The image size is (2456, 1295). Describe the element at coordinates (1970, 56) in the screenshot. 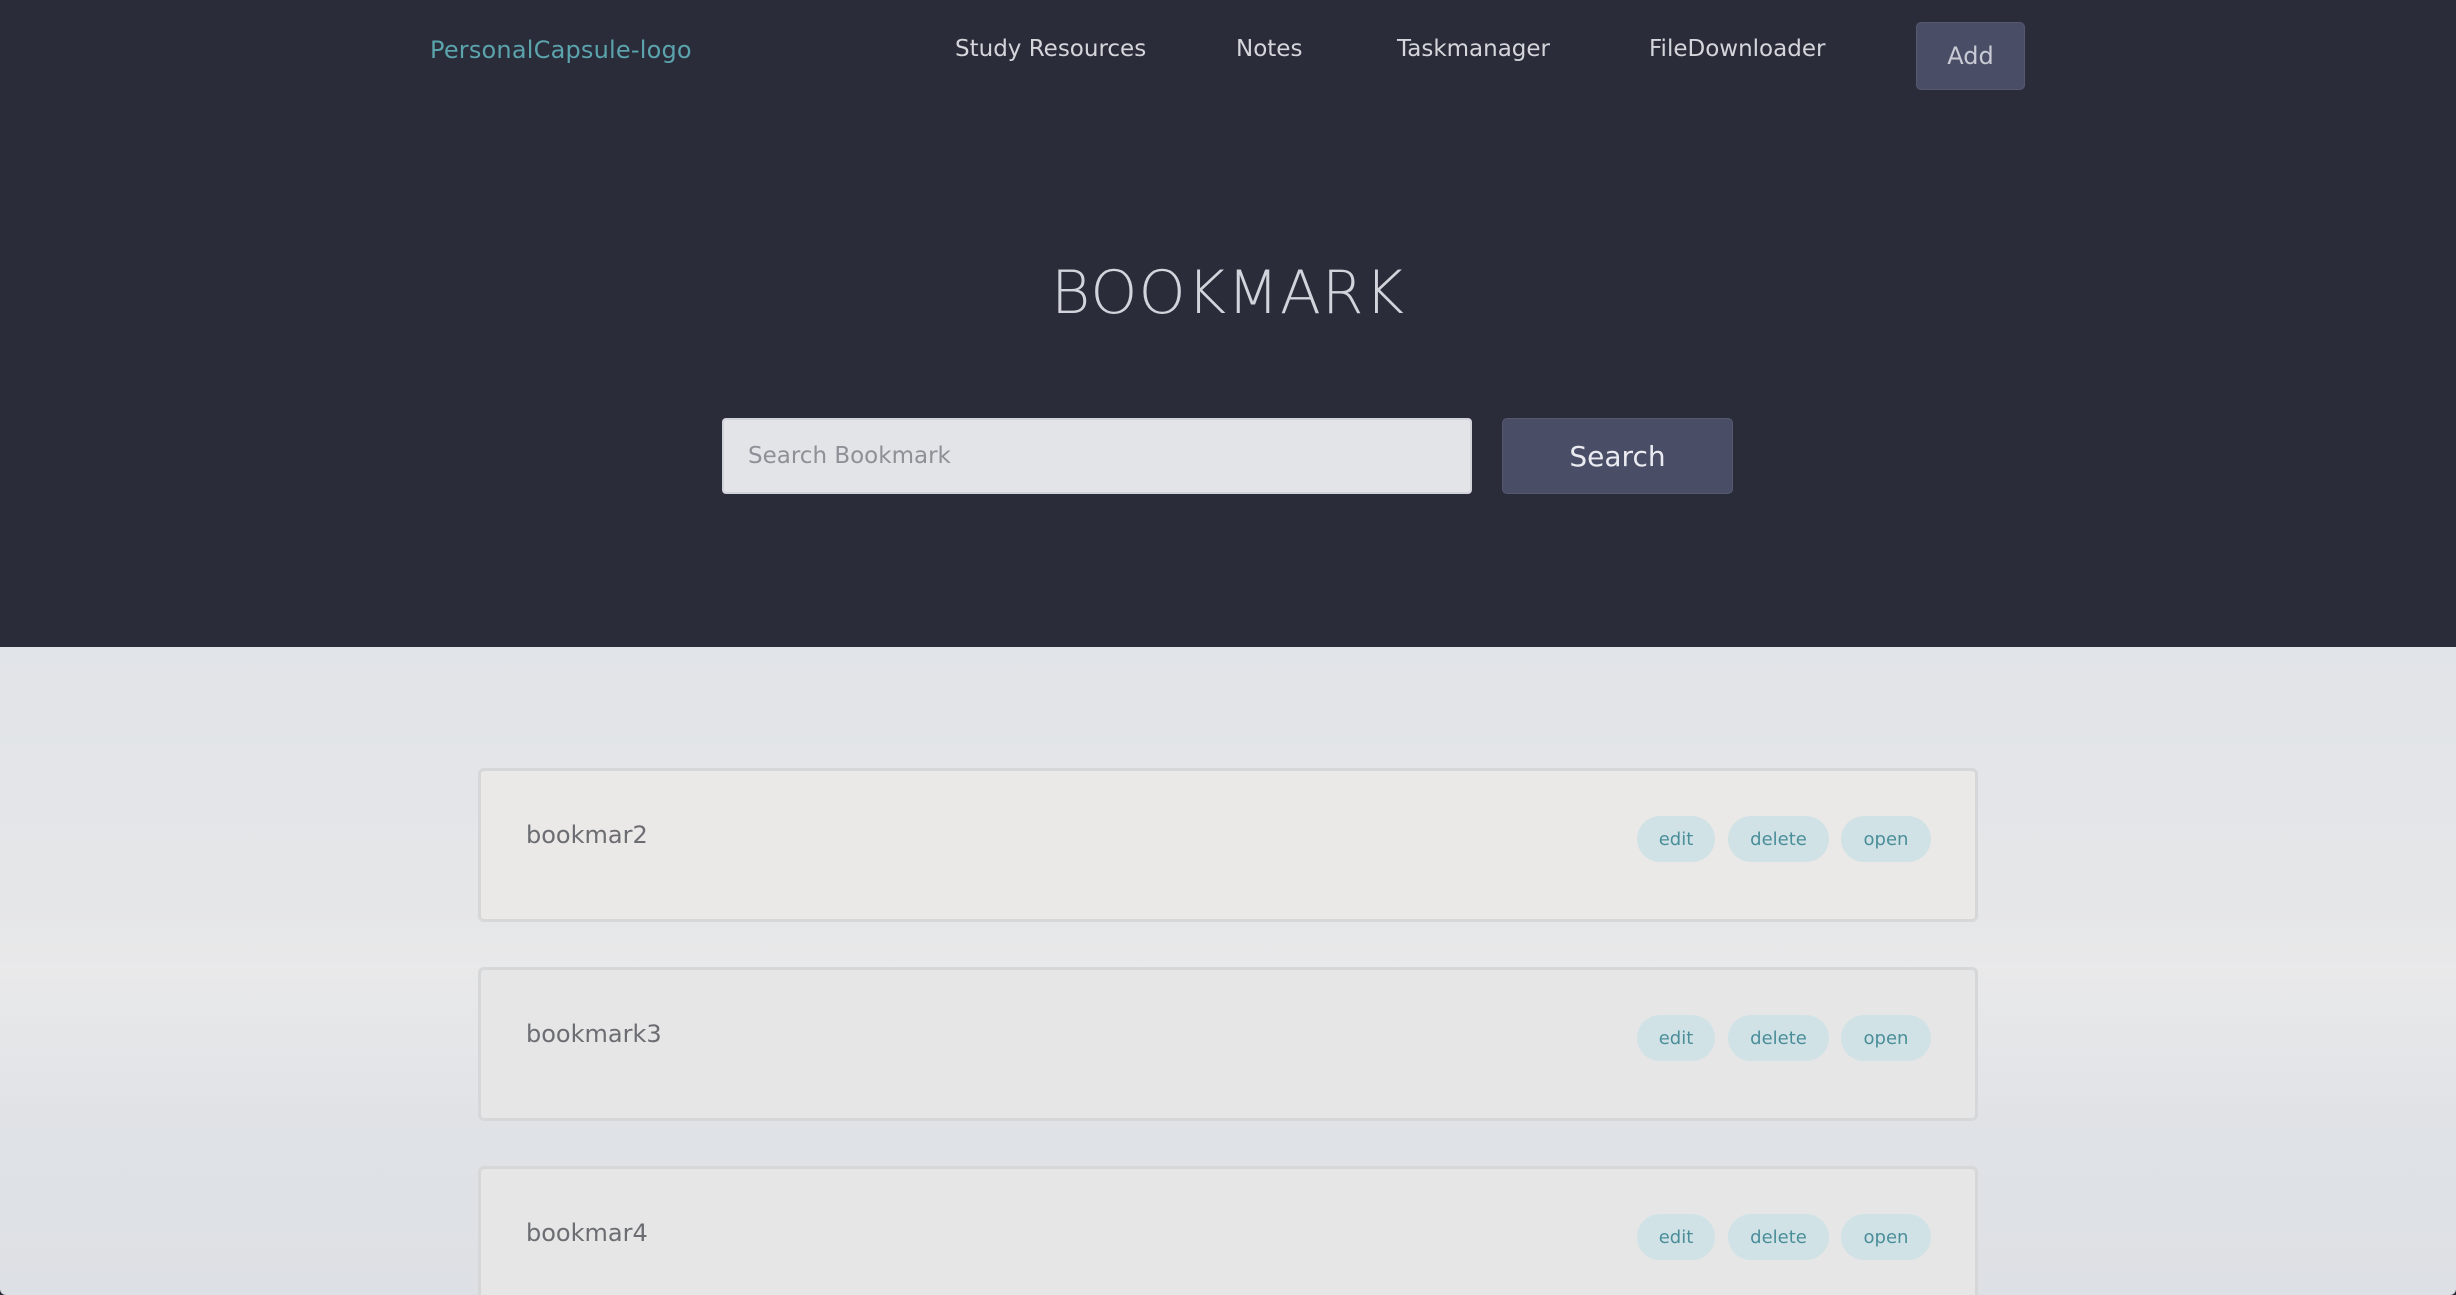

I see `add-button: Add` at that location.